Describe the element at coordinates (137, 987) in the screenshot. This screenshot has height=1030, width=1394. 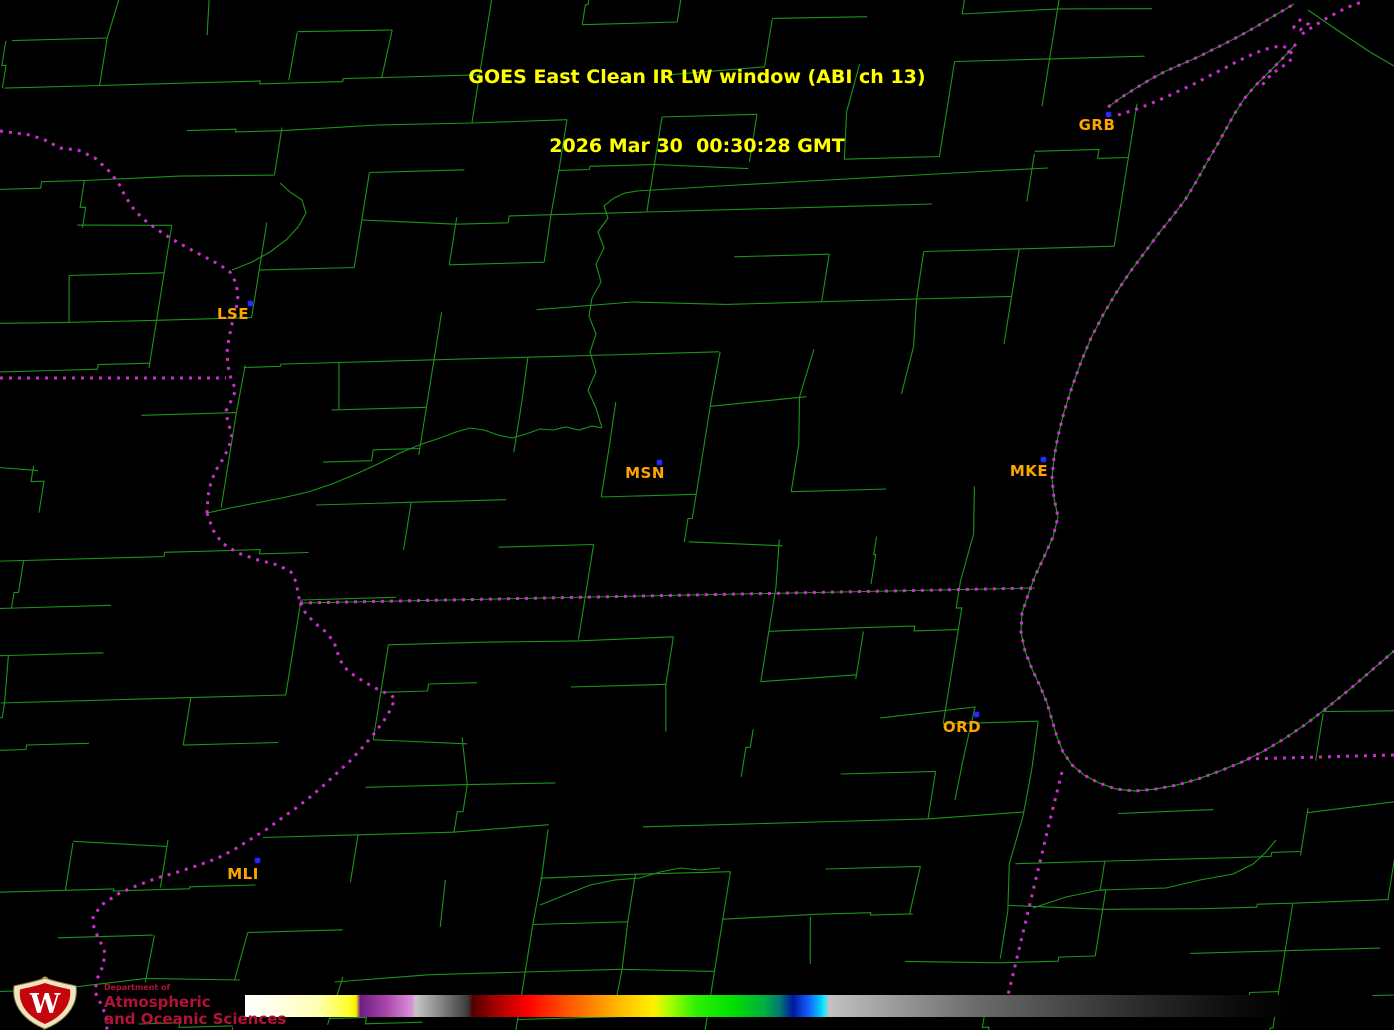
I see `logo-department-line: Department of` at that location.